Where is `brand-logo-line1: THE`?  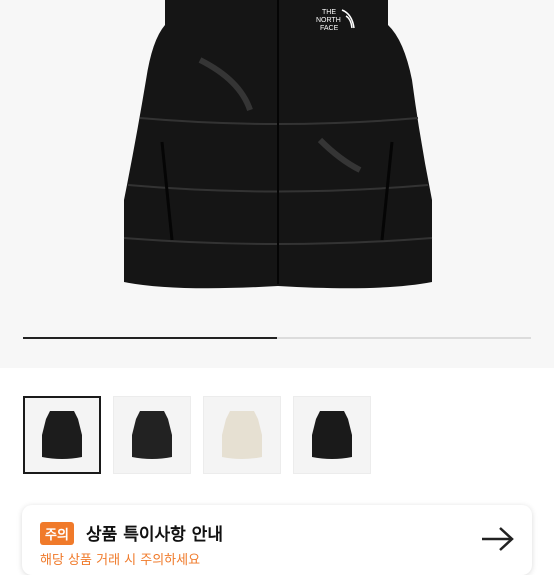
brand-logo-line1: THE is located at coordinates (329, 12).